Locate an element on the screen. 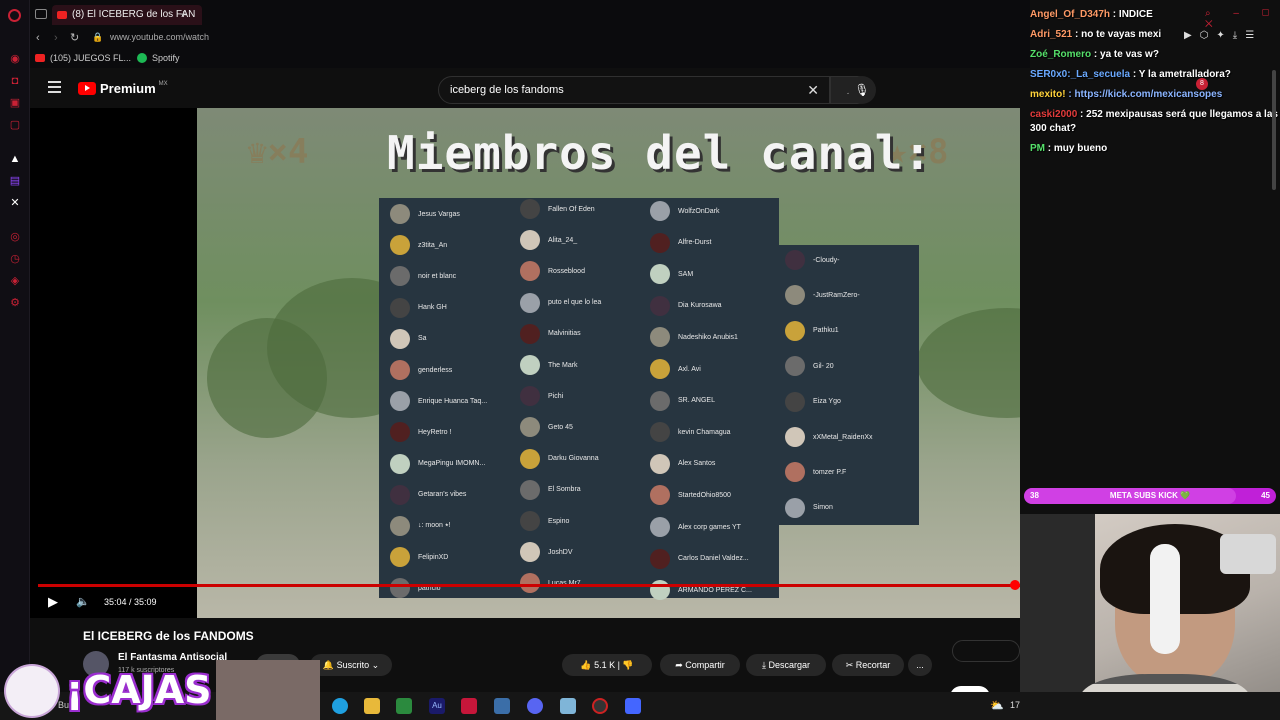 This screenshot has height=720, width=1280. subscribed-button: 🔔 Suscrito ⌄ is located at coordinates (351, 665).